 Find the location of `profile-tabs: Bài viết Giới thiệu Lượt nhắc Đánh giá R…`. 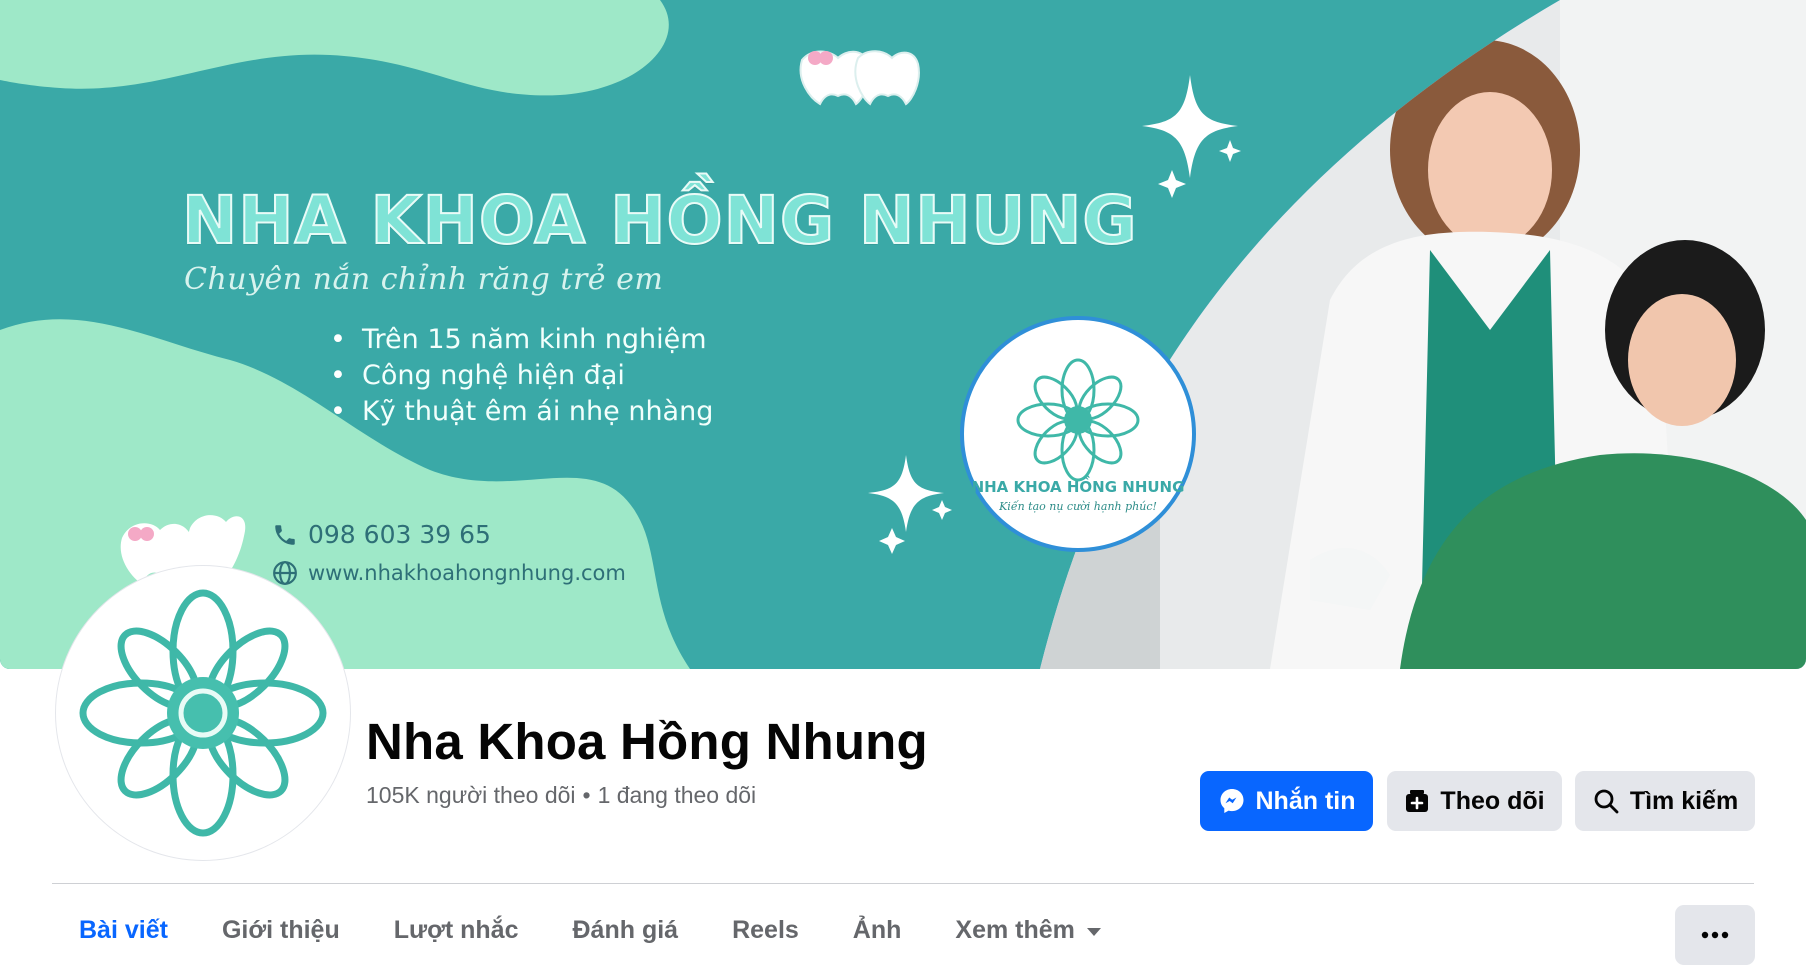

profile-tabs: Bài viết Giới thiệu Lượt nhắc Đánh giá R… is located at coordinates (590, 930).